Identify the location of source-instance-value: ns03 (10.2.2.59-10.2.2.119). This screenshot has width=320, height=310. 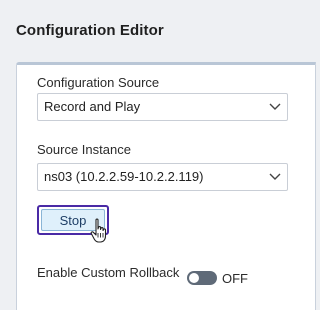
(124, 176).